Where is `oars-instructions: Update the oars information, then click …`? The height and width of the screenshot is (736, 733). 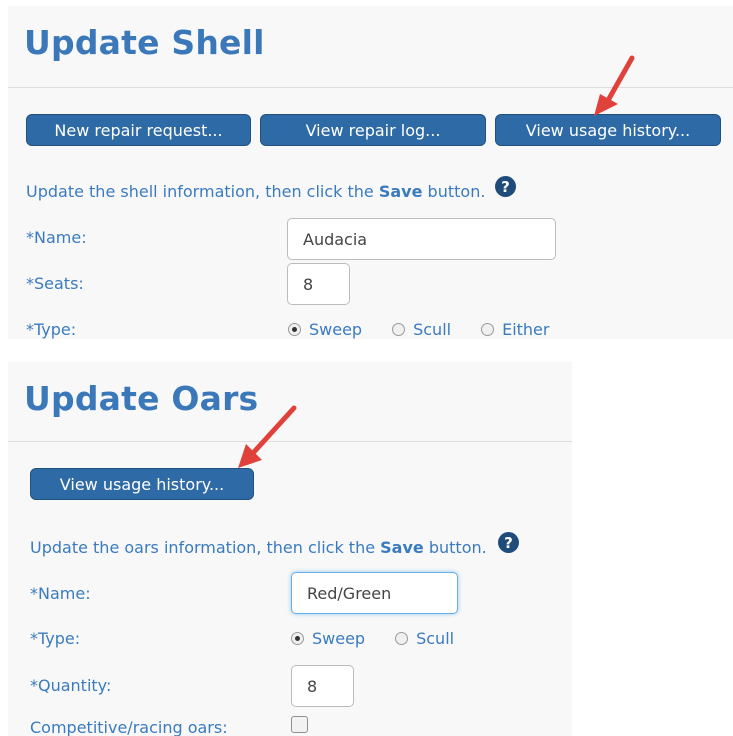
oars-instructions: Update the oars information, then click … is located at coordinates (258, 547).